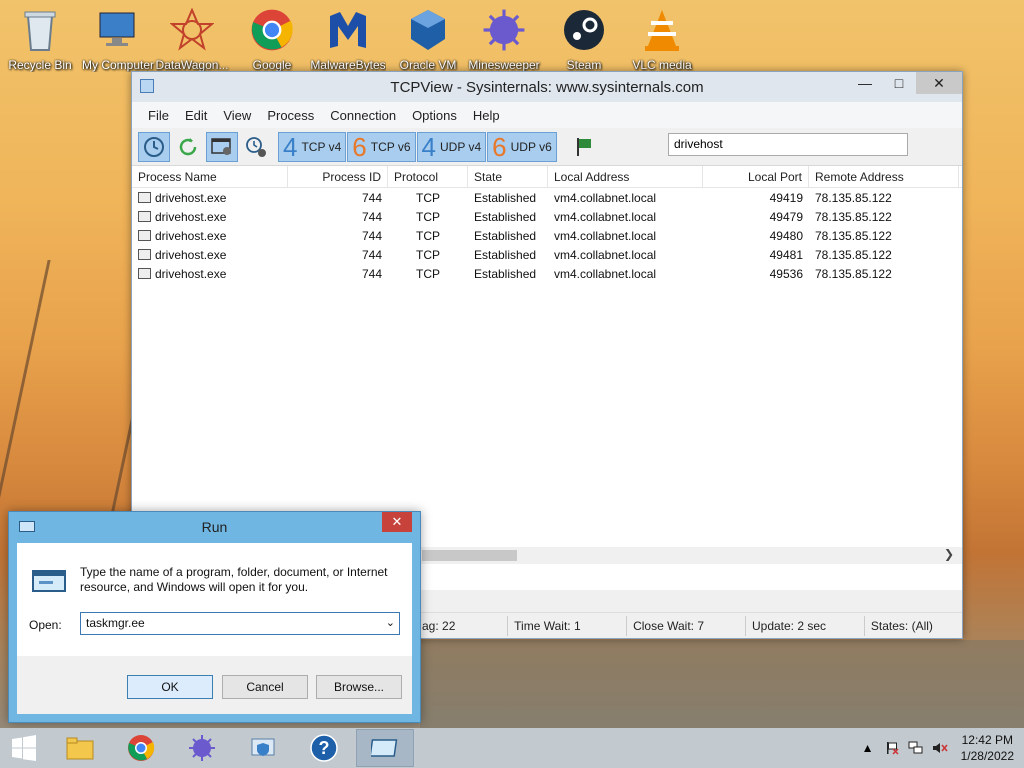 Image resolution: width=1024 pixels, height=768 pixels. I want to click on taskbar-run, so click(385, 748).